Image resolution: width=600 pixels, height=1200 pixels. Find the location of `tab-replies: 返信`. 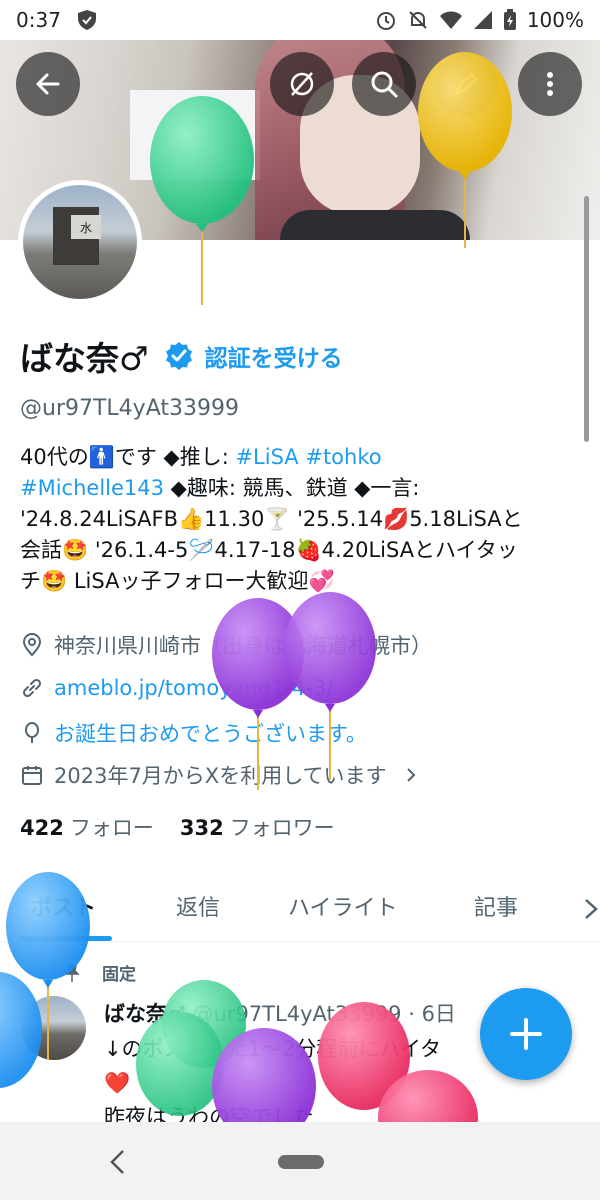

tab-replies: 返信 is located at coordinates (198, 906).